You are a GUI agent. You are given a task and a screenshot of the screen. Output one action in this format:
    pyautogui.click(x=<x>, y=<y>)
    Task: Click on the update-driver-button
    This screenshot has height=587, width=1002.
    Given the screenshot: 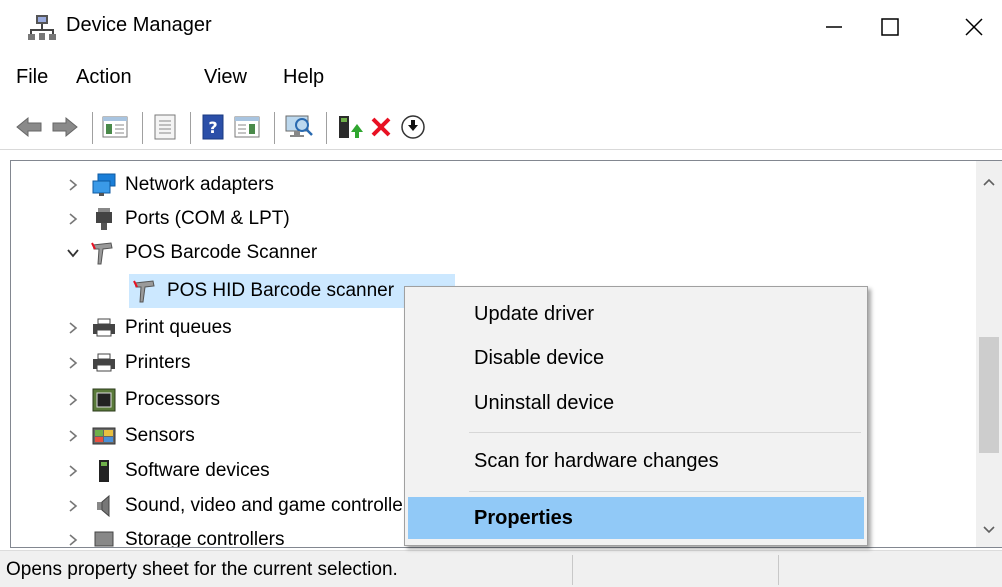 What is the action you would take?
    pyautogui.click(x=349, y=127)
    